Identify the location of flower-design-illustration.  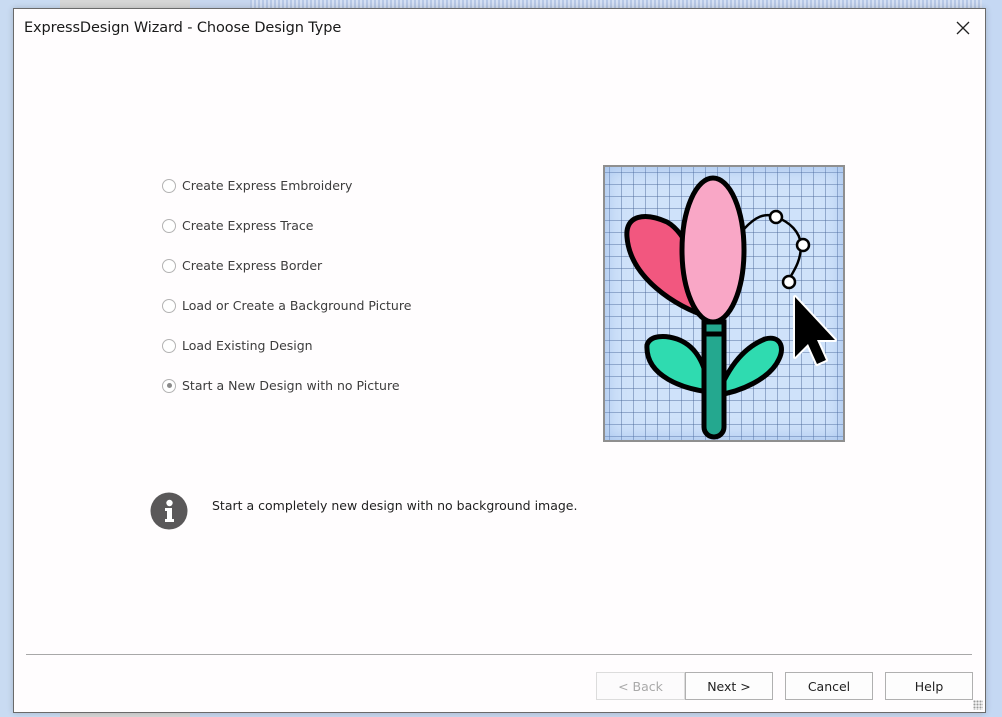
(730, 307).